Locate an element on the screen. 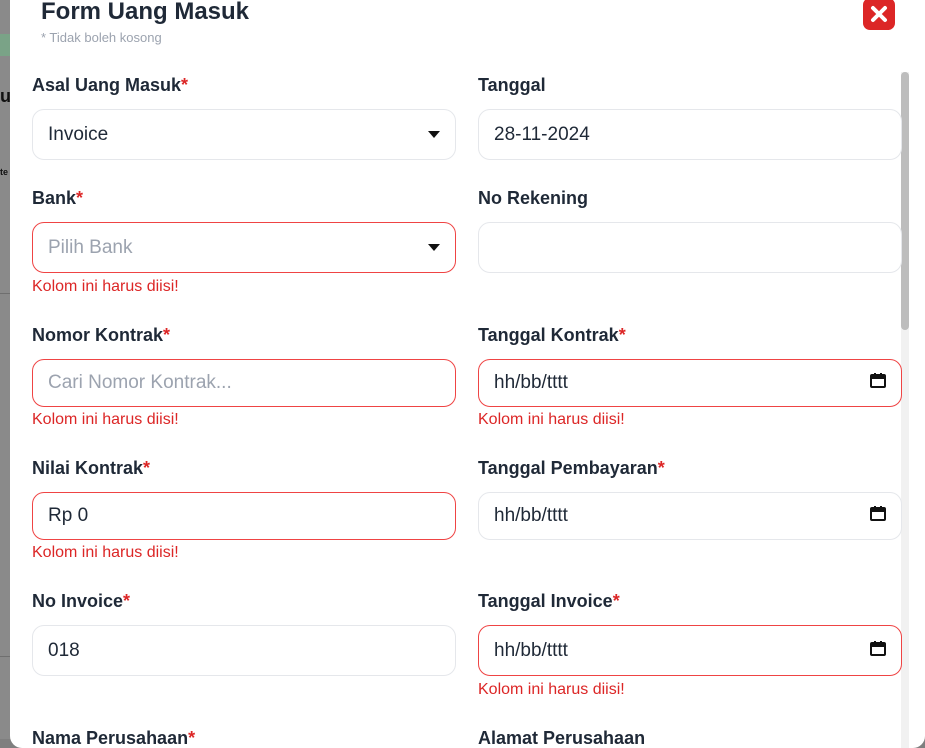 The width and height of the screenshot is (925, 748). tanggal-invoice-date-input: hh/bb/tttt is located at coordinates (690, 650).